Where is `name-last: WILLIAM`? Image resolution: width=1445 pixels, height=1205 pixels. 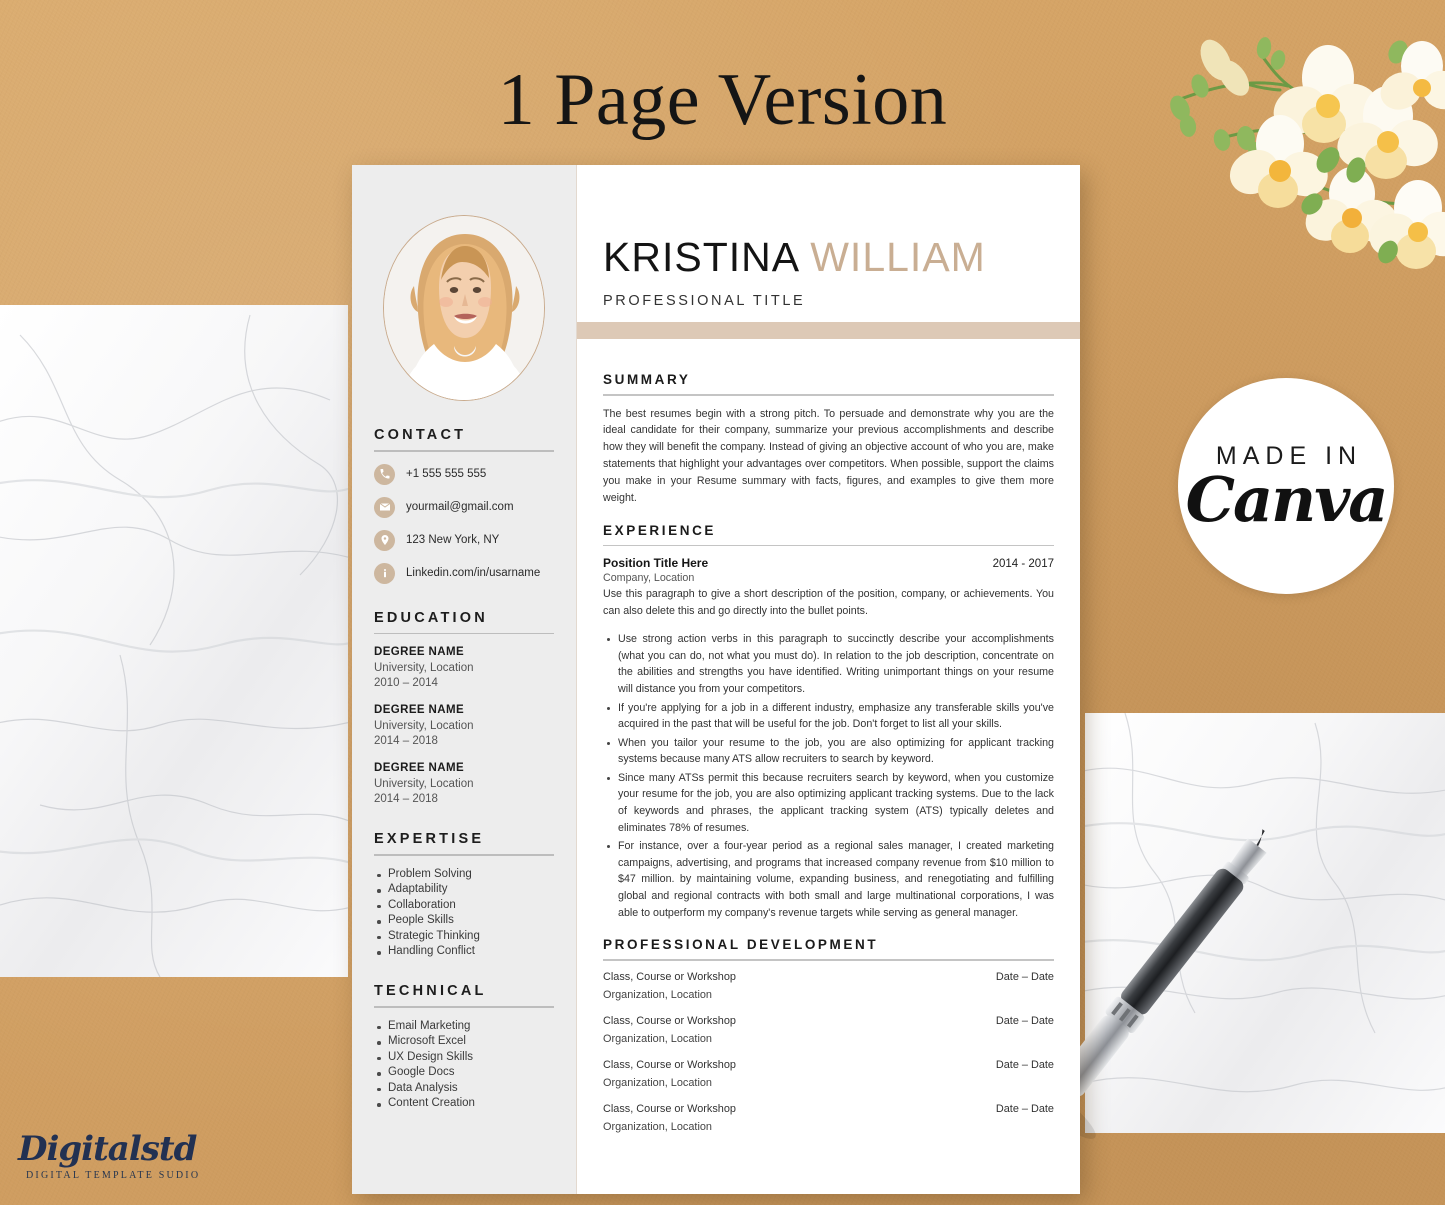 name-last: WILLIAM is located at coordinates (898, 257).